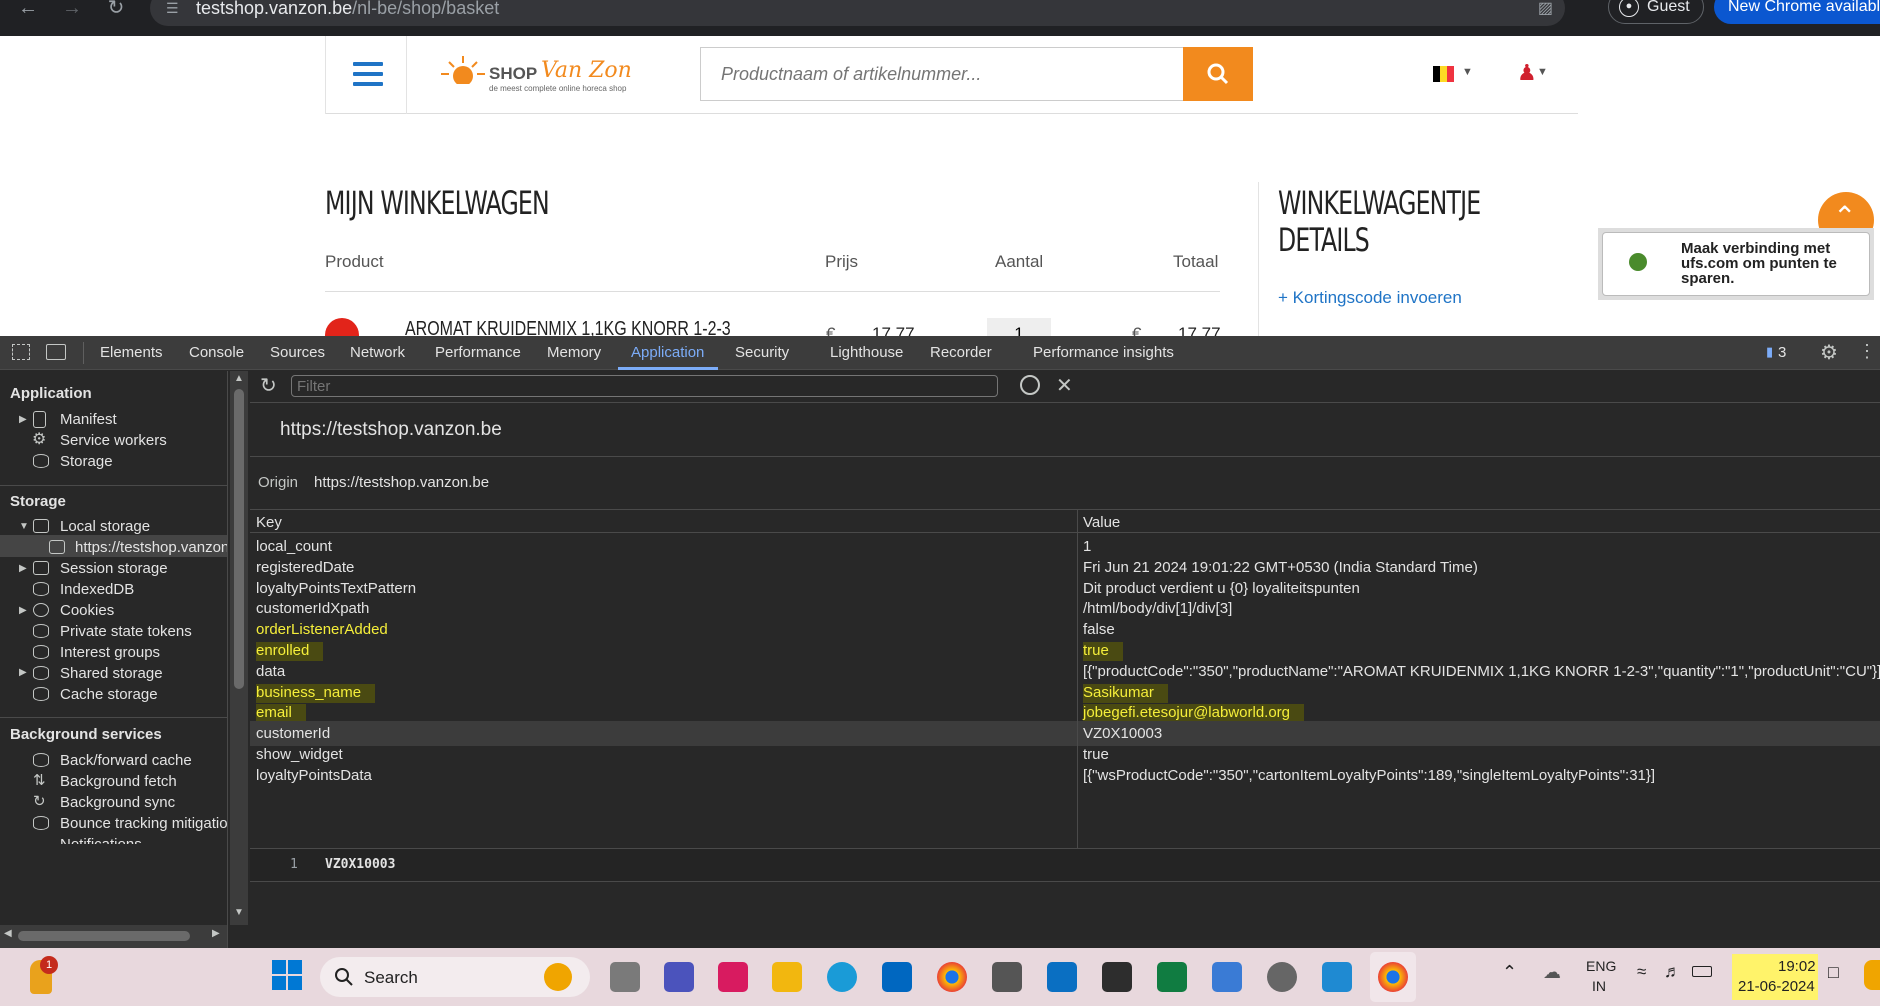 This screenshot has width=1880, height=1006. What do you see at coordinates (1867, 351) in the screenshot?
I see `more-options-icon: ⋮` at bounding box center [1867, 351].